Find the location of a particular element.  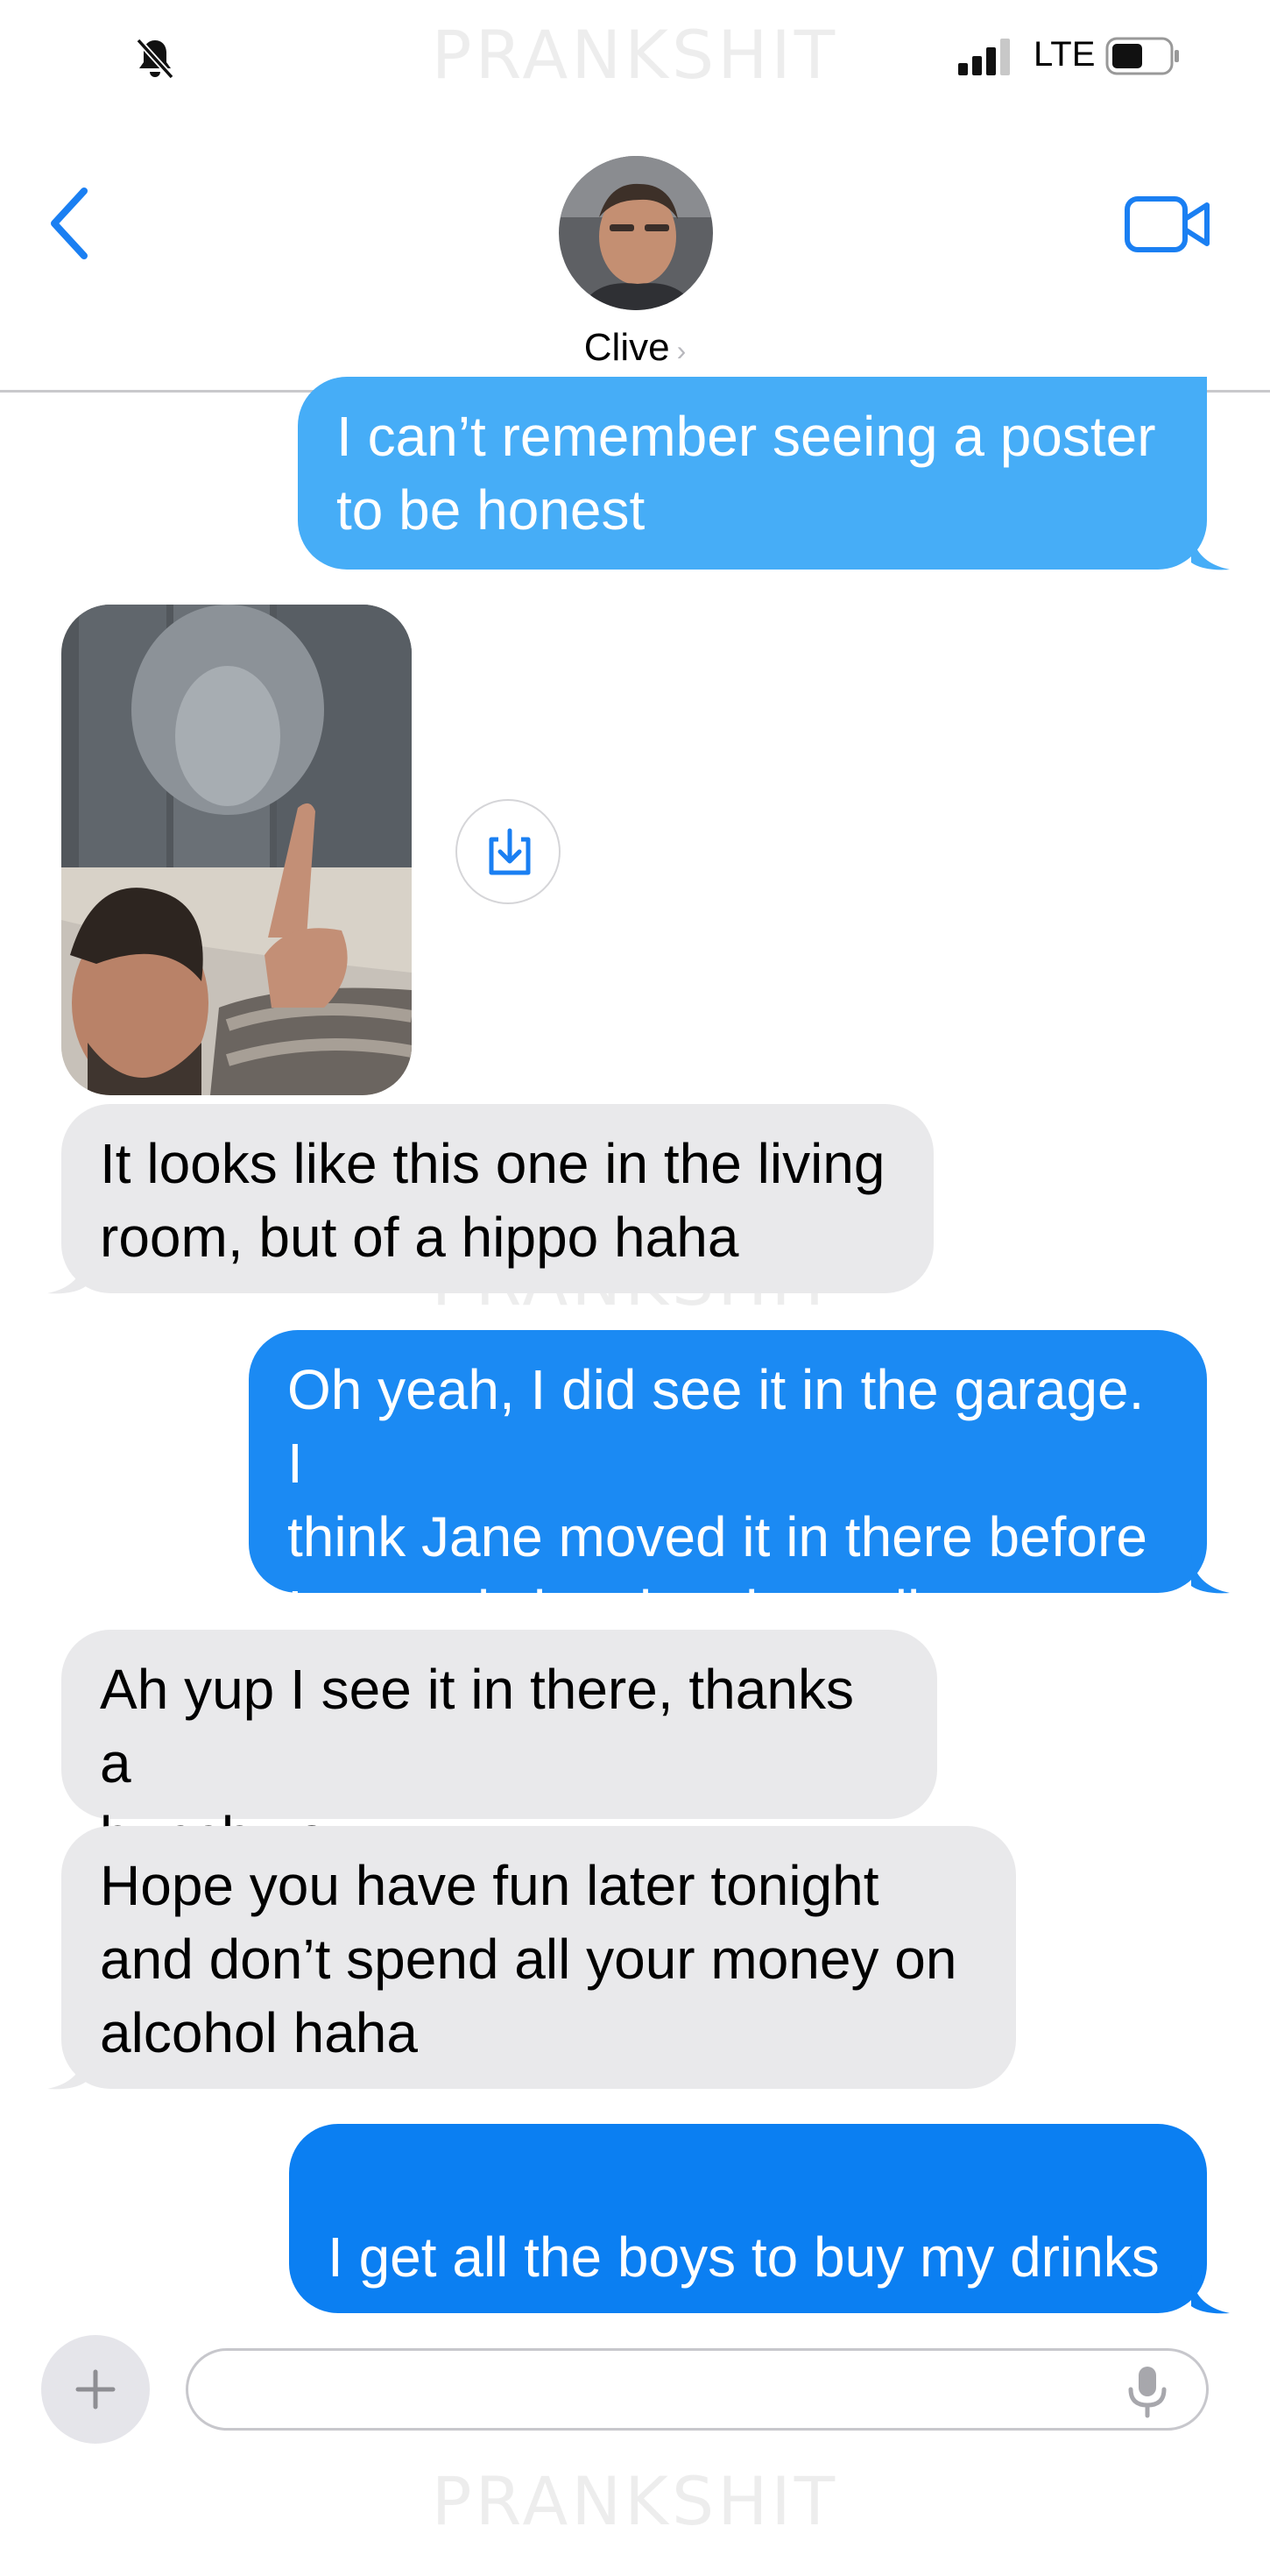

network-type-label: LTE is located at coordinates (1065, 54).